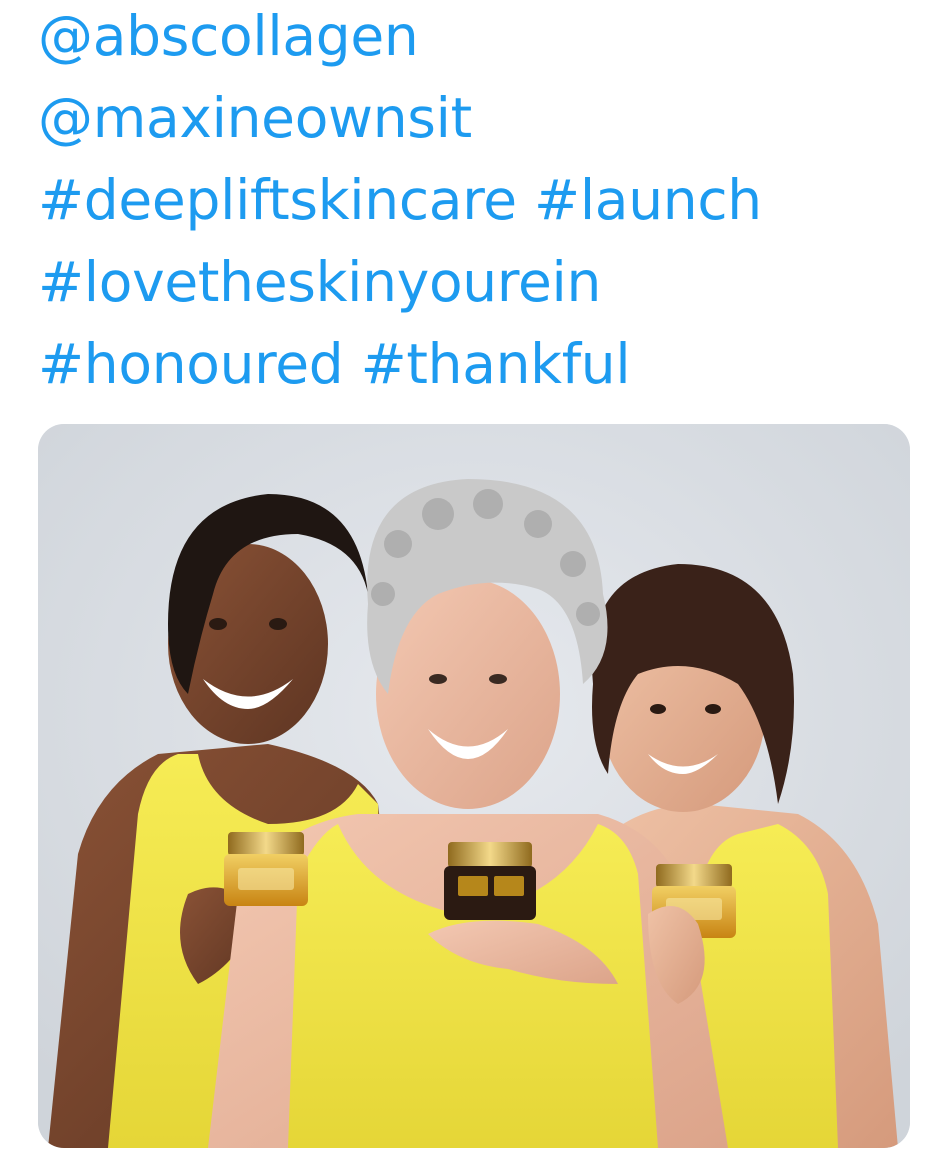 This screenshot has height=1158, width=942. Describe the element at coordinates (228, 36) in the screenshot. I see `mention-link: @abscollagen` at that location.